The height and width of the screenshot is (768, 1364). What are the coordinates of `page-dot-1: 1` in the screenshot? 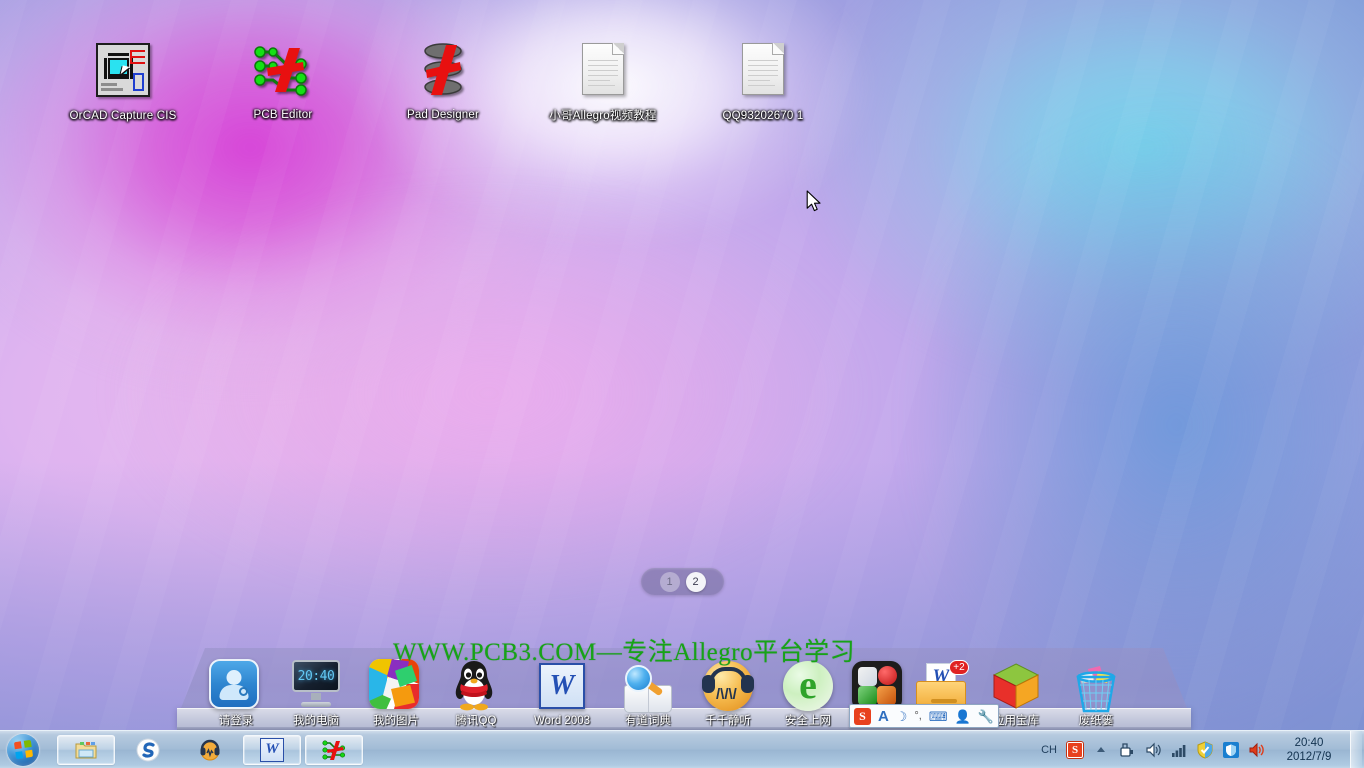 It's located at (669, 581).